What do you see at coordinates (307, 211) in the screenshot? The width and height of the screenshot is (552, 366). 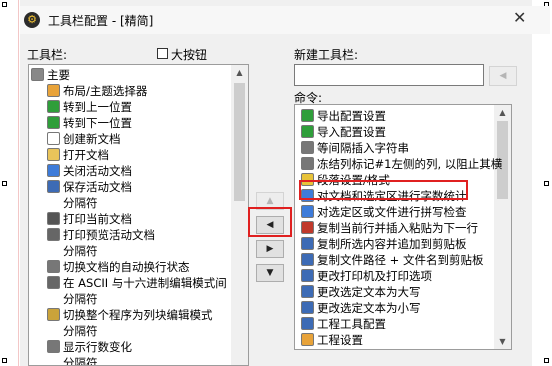 I see `spell-check-icon` at bounding box center [307, 211].